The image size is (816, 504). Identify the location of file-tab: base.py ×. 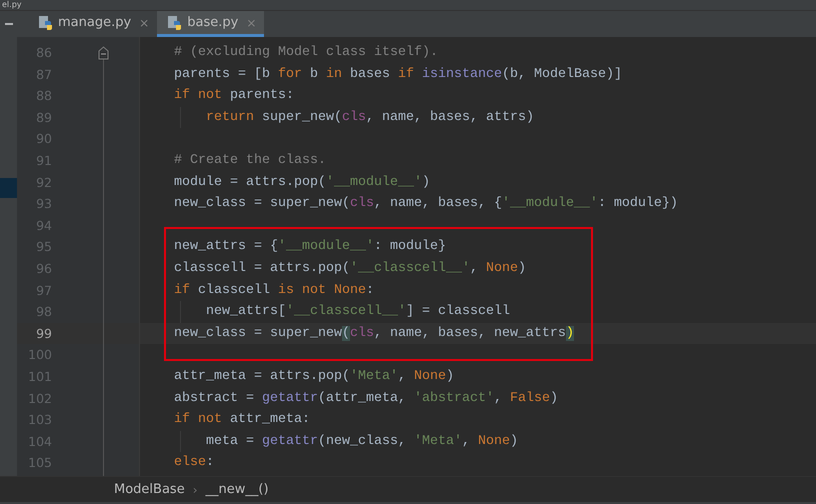
(210, 24).